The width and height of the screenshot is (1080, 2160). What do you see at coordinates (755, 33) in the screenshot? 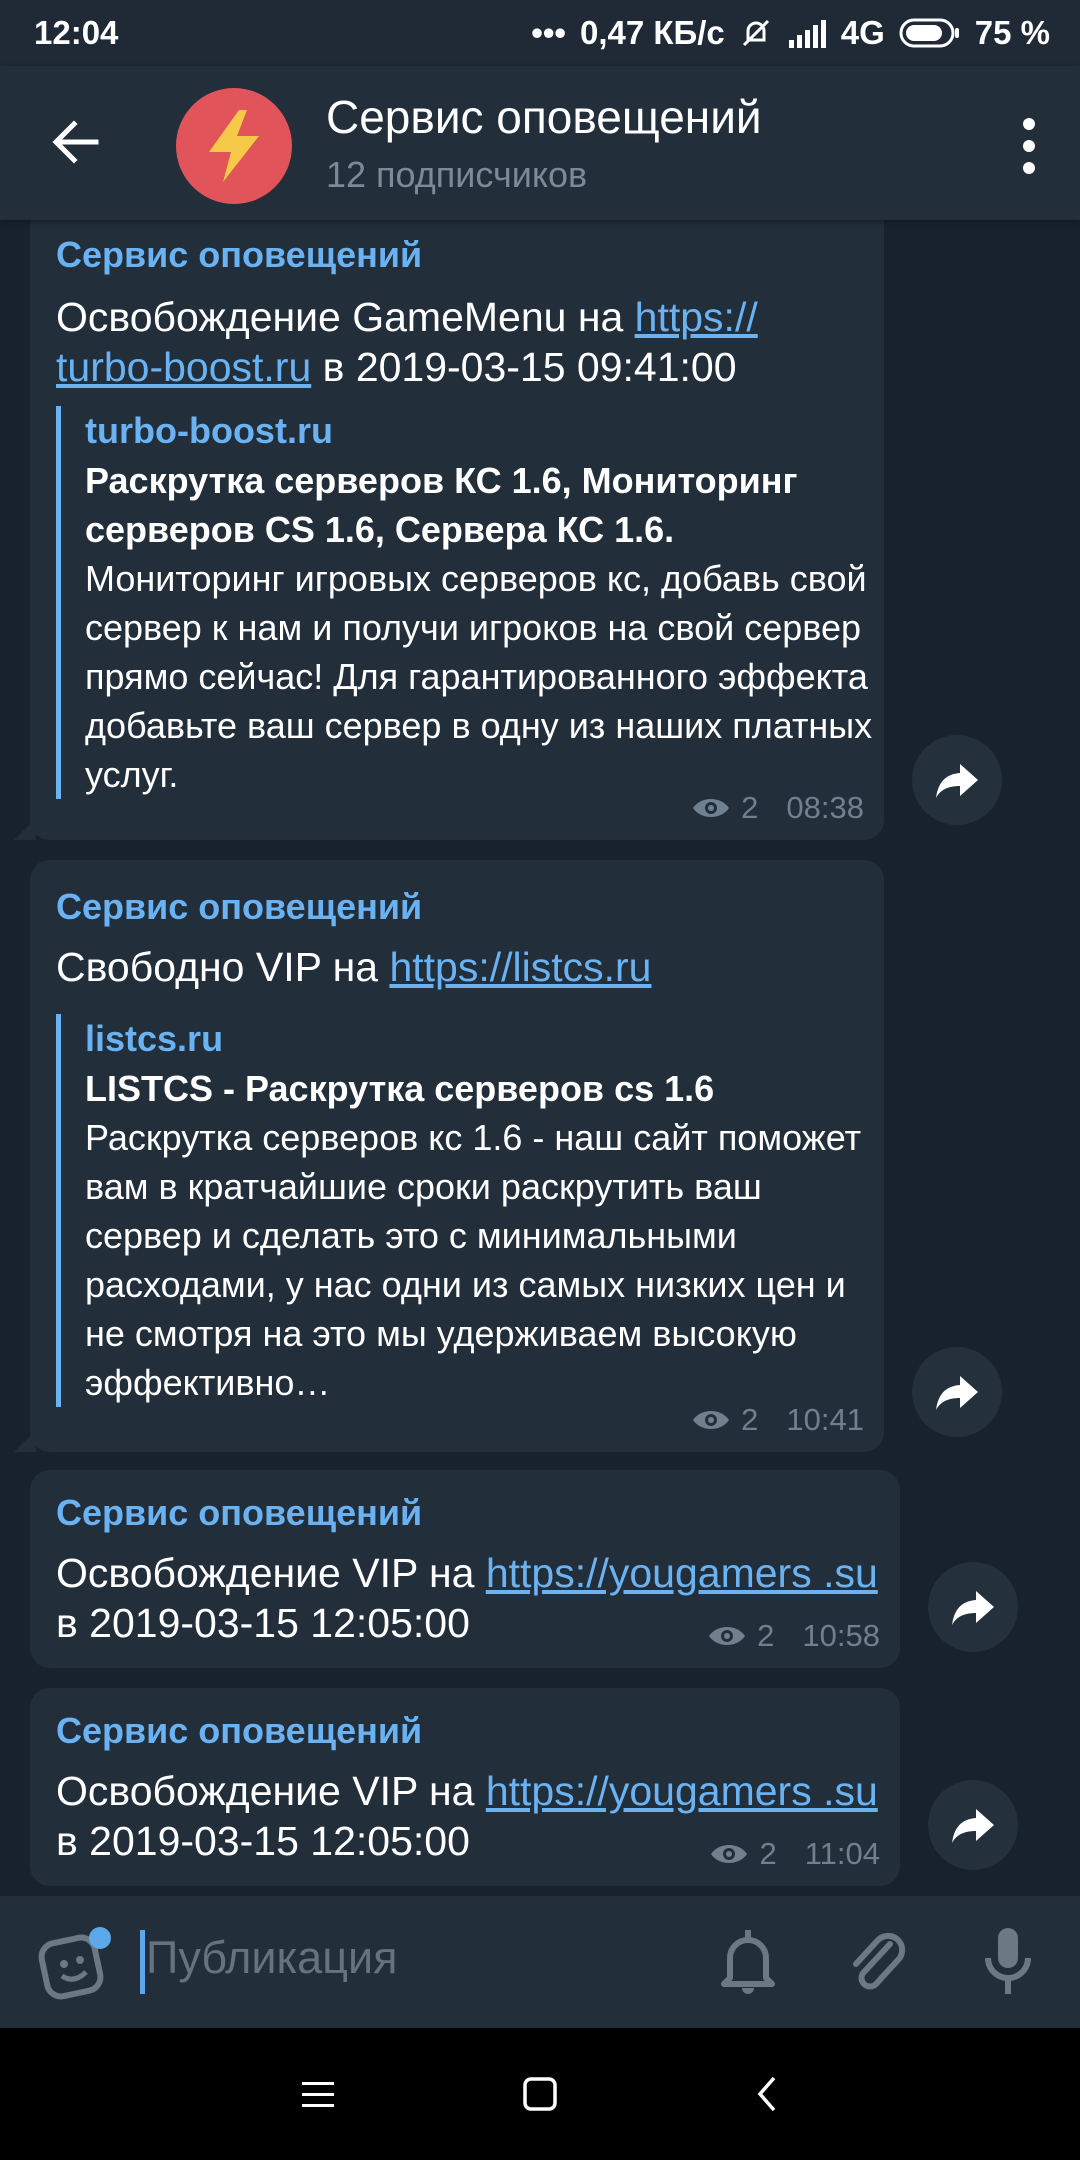
I see `mute-alarm-icon` at bounding box center [755, 33].